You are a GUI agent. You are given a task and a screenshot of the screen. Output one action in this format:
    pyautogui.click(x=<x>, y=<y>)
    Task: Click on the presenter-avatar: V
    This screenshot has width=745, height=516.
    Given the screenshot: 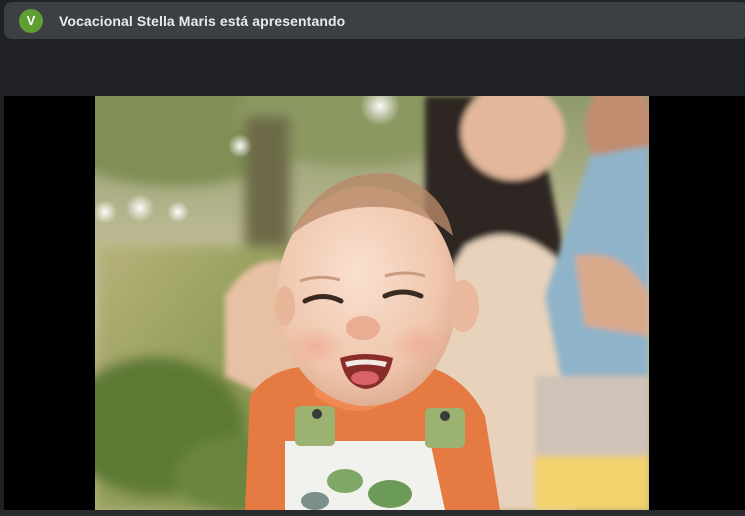 What is the action you would take?
    pyautogui.click(x=31, y=20)
    